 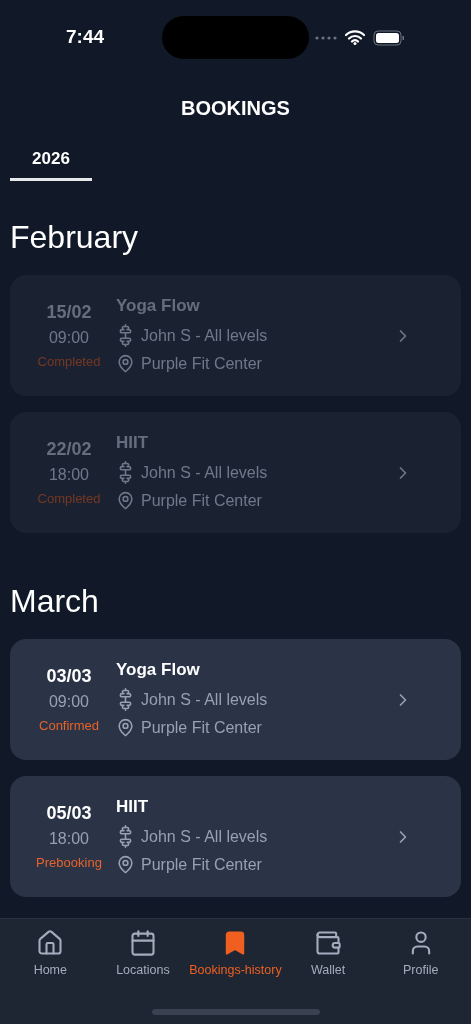 I want to click on nav-tab: Home, so click(x=50, y=954).